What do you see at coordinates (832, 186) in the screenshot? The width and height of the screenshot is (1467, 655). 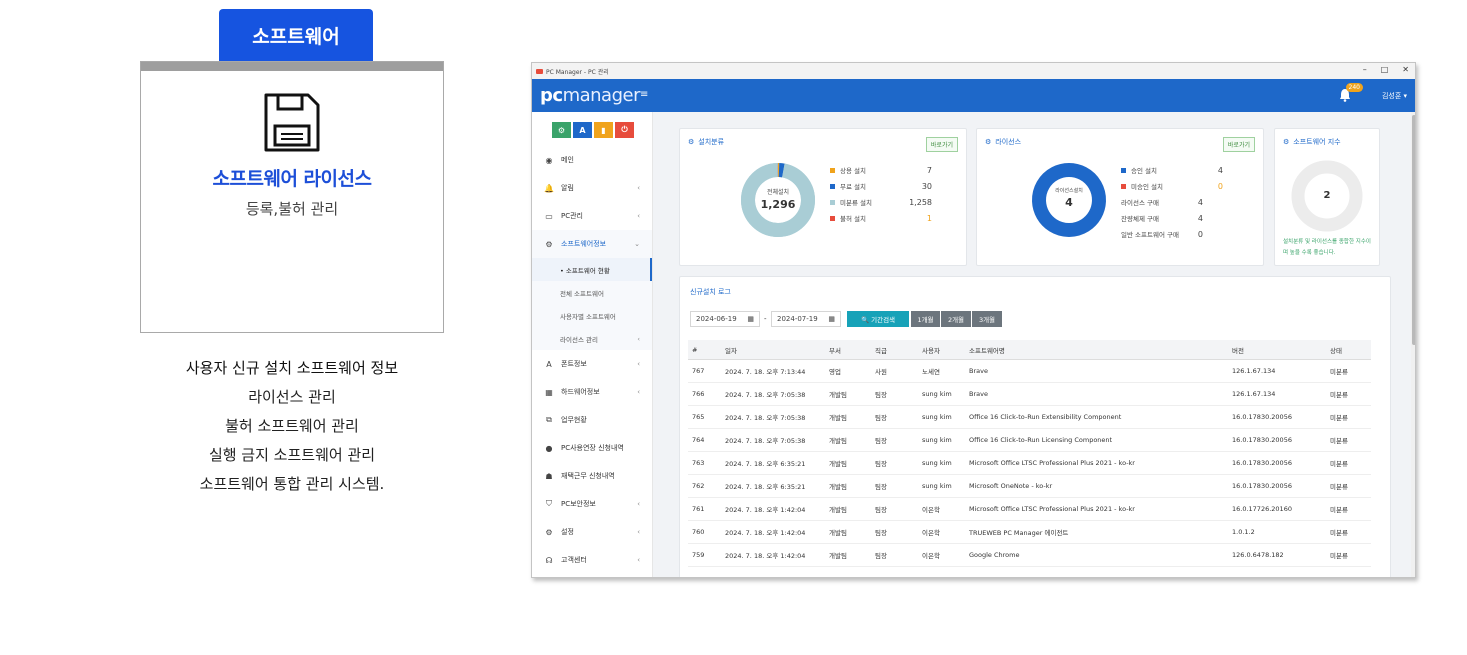 I see `legend-swatch` at bounding box center [832, 186].